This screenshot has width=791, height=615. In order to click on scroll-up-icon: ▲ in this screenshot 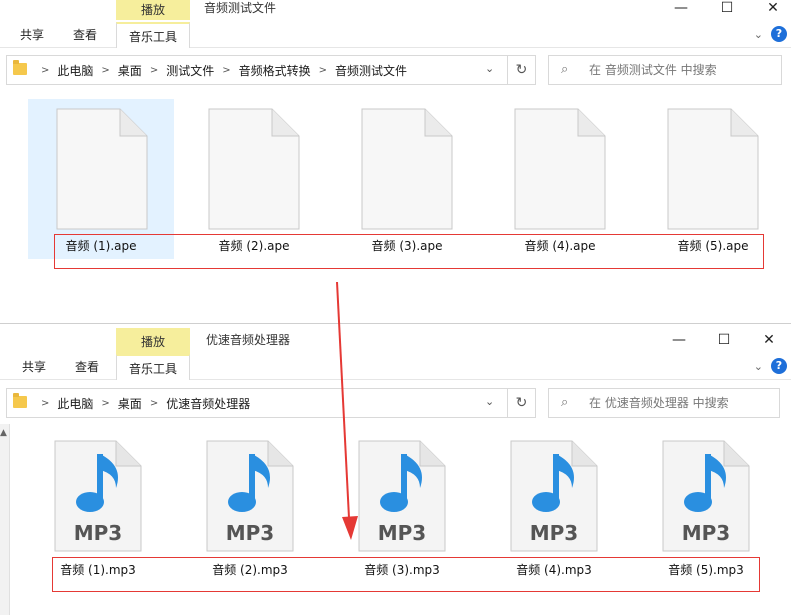, I will do `click(3, 433)`.